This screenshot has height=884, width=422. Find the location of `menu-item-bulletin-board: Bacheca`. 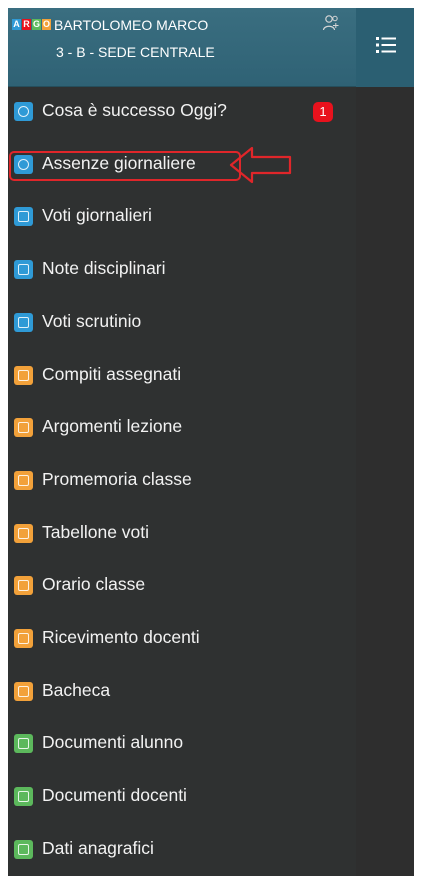

menu-item-bulletin-board: Bacheca is located at coordinates (182, 692).